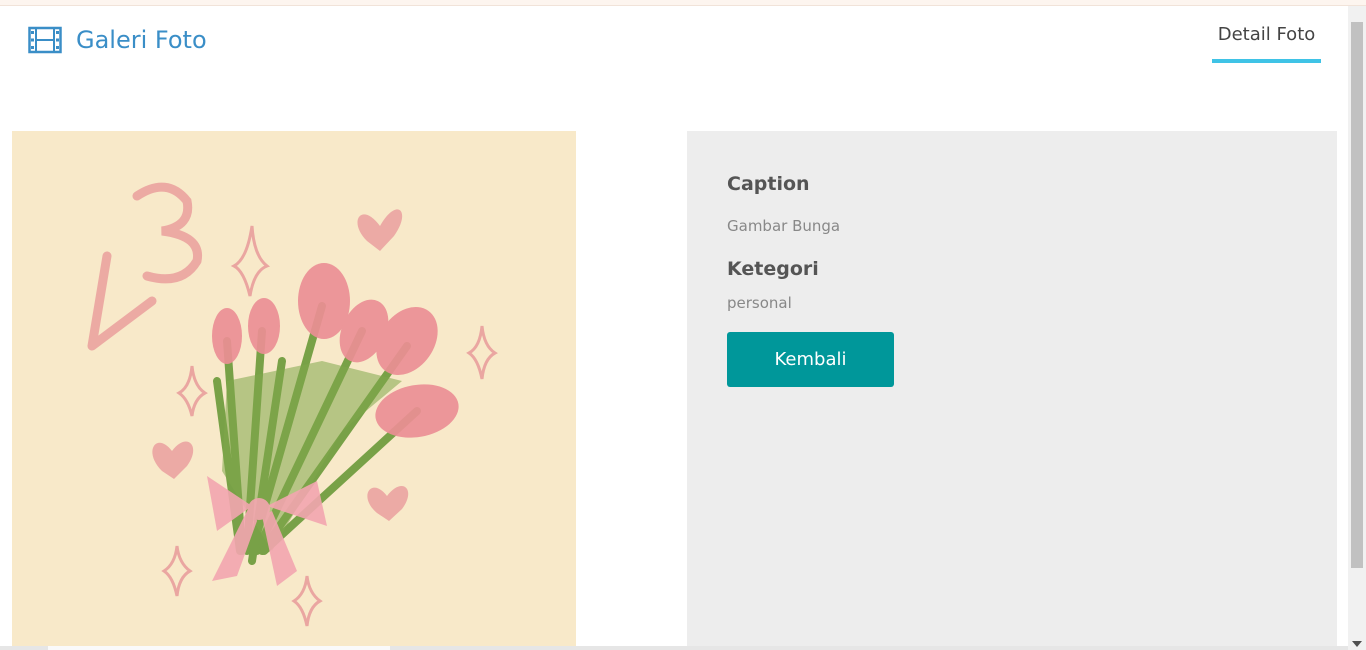  I want to click on horizontal-scrollbar-thumb, so click(219, 648).